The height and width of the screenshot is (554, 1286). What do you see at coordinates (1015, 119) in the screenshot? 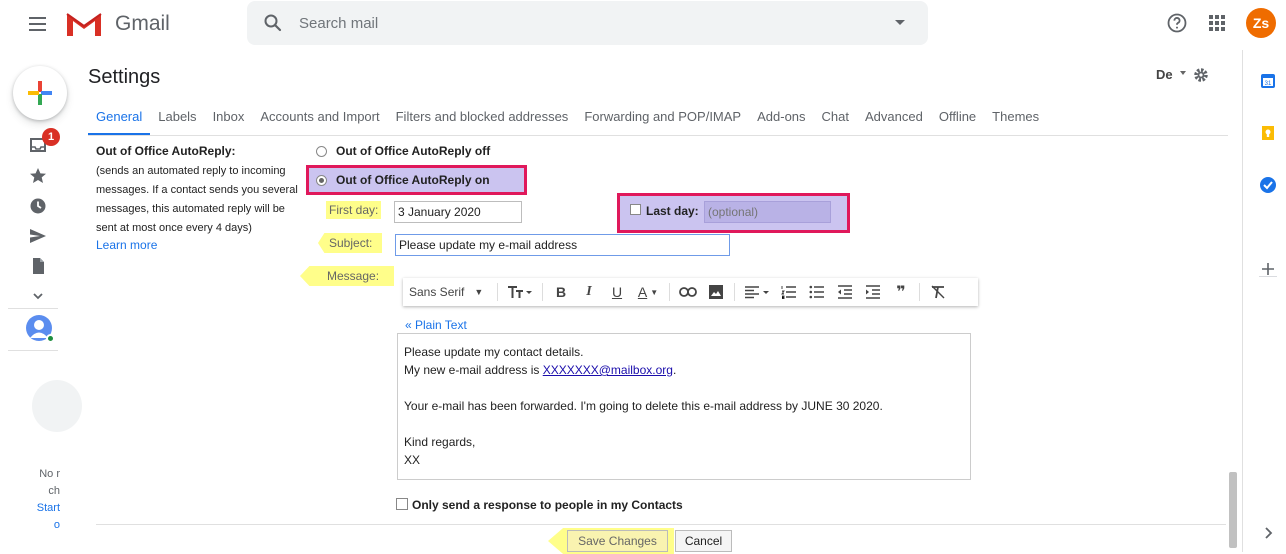
I see `tab-themes: Themes` at bounding box center [1015, 119].